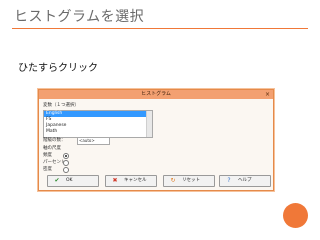 The image size is (320, 240). Describe the element at coordinates (61, 105) in the screenshot. I see `variable-label: 変数（１つ選択）` at that location.